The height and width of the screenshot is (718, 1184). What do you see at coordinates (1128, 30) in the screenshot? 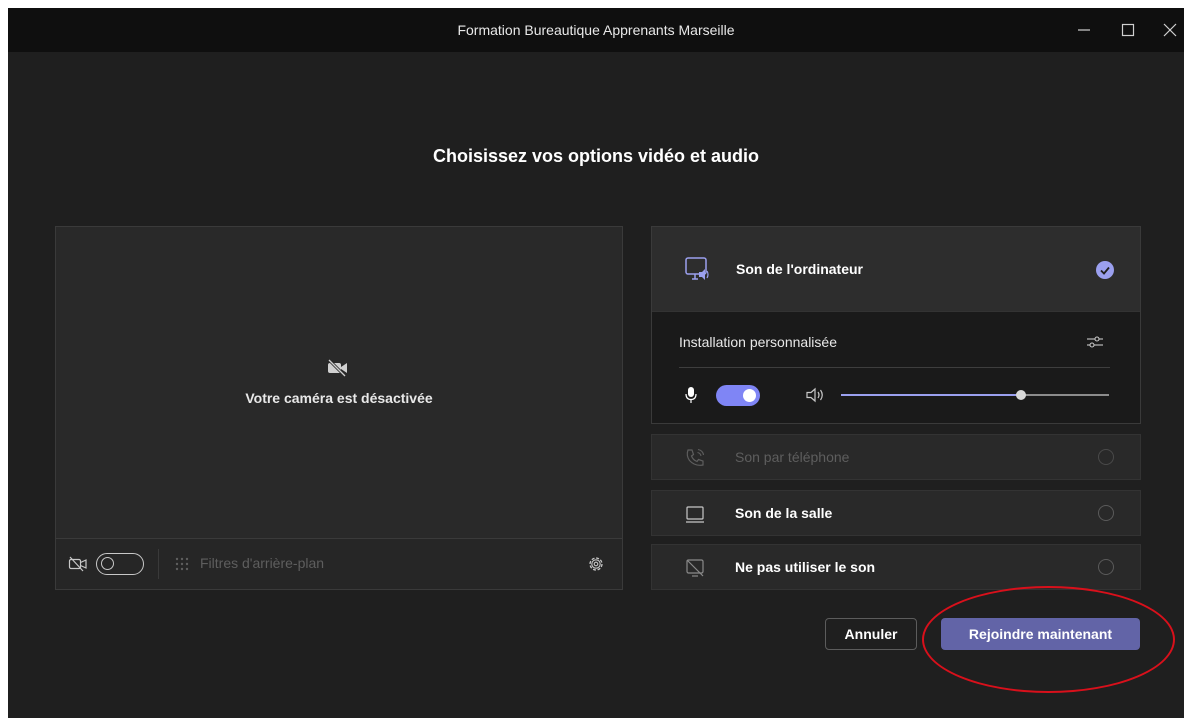
I see `maximize-icon` at bounding box center [1128, 30].